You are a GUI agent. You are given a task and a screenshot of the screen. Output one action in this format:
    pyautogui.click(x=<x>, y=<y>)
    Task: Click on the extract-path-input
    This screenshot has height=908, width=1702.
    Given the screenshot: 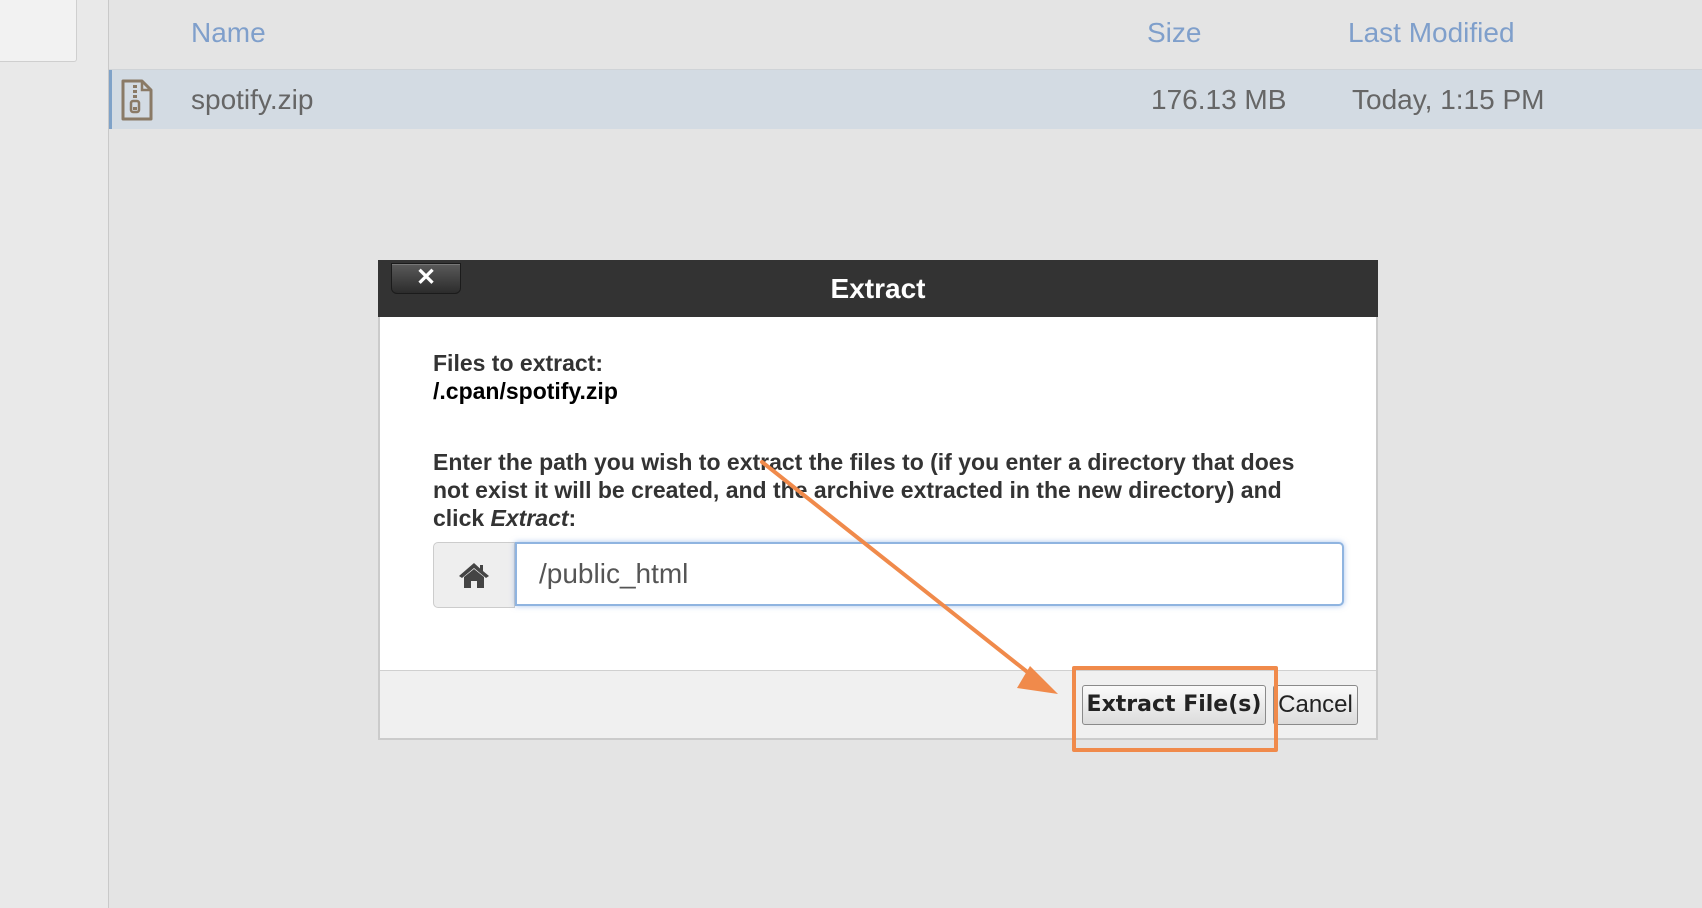 What is the action you would take?
    pyautogui.click(x=929, y=574)
    